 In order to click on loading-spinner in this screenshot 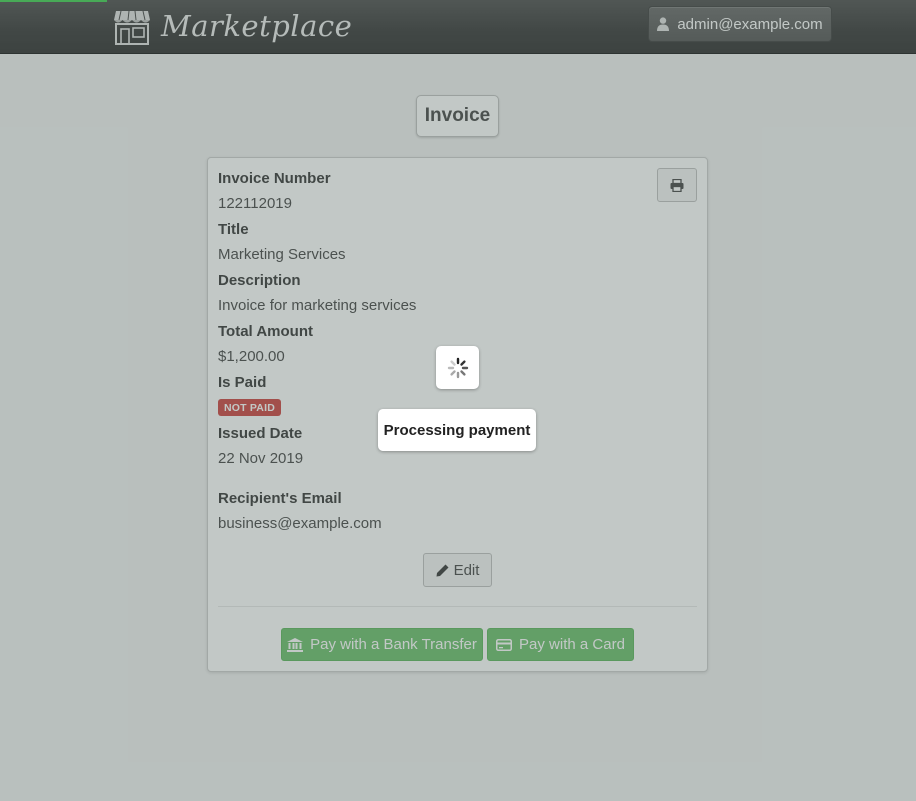, I will do `click(457, 367)`.